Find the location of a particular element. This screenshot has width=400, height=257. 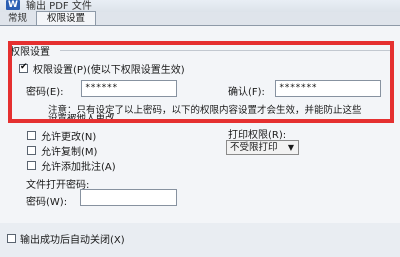

enable-permissions-label: 权限设置(P)(使以下权限设置生效) is located at coordinates (109, 70).